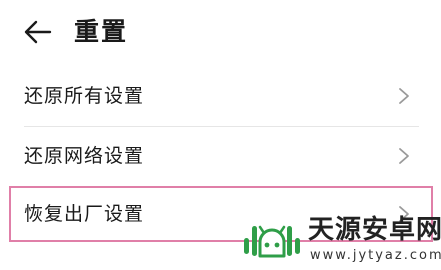 The height and width of the screenshot is (270, 441). Describe the element at coordinates (375, 255) in the screenshot. I see `watermark-url: www.jytyaz.com` at that location.